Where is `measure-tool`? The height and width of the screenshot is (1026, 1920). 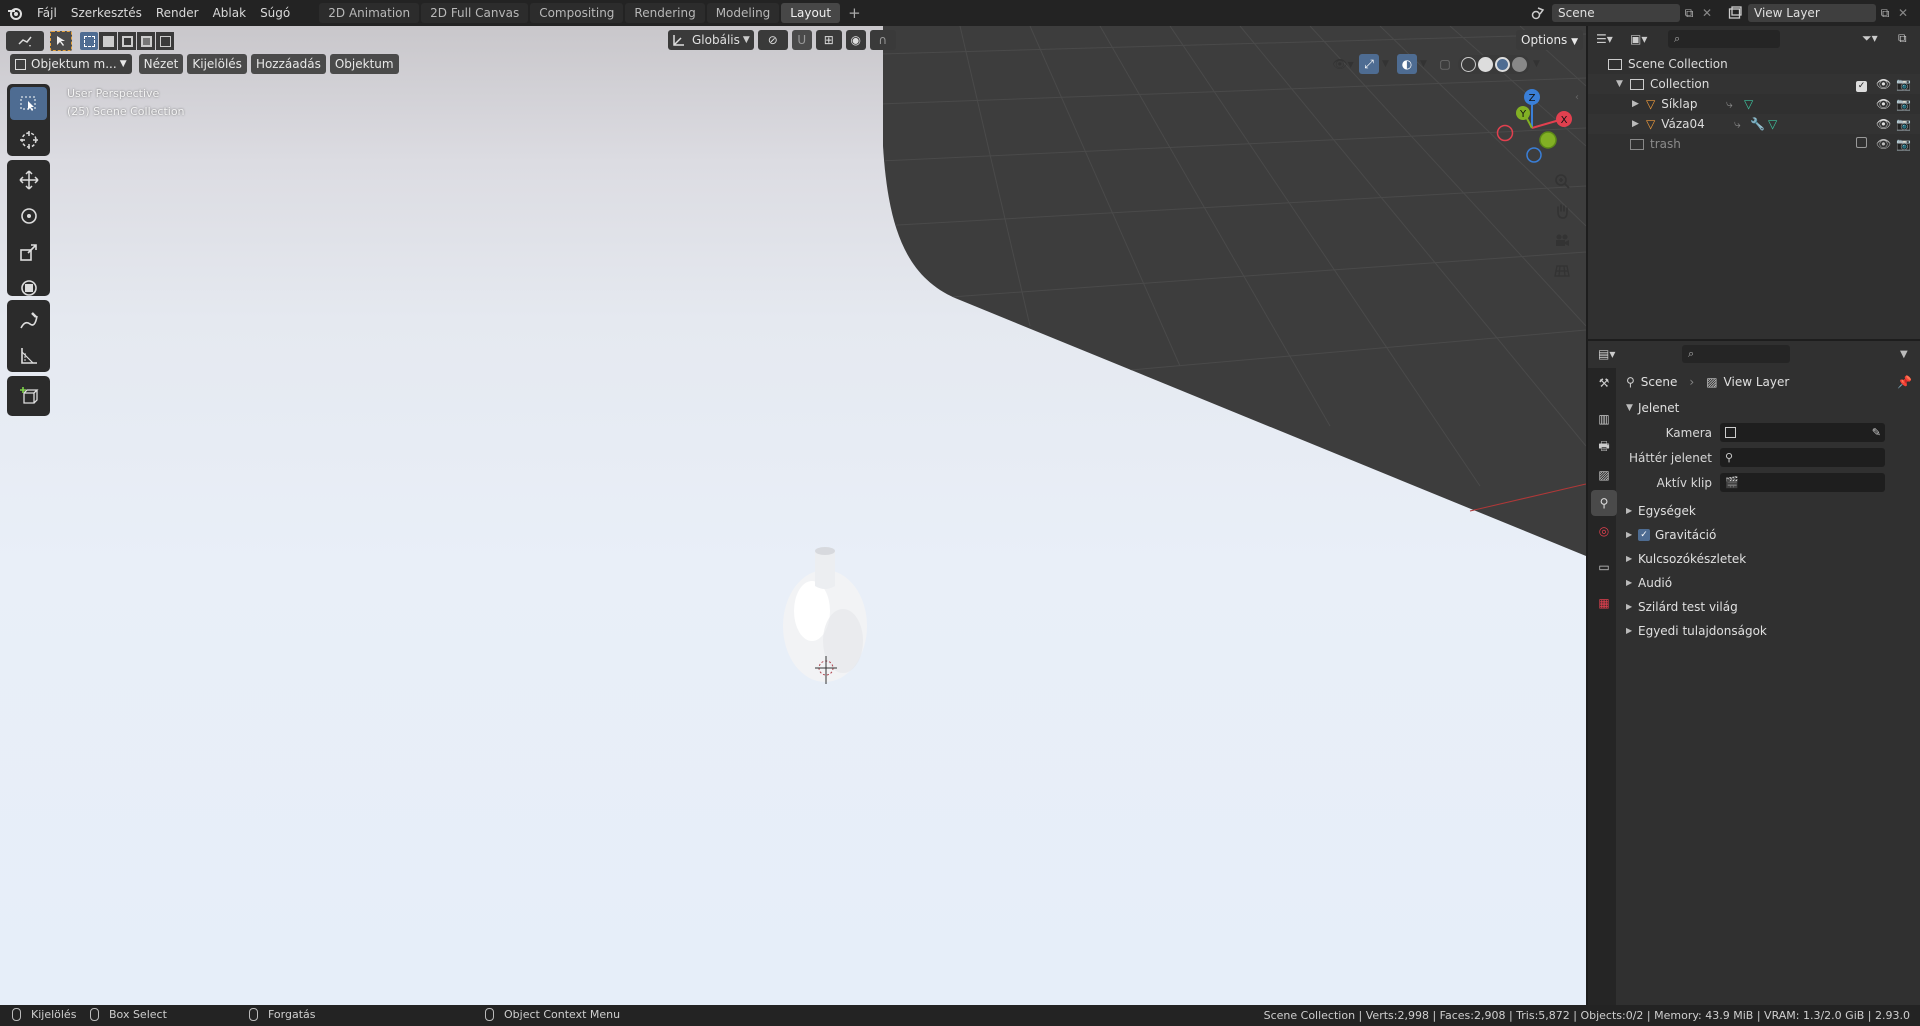 measure-tool is located at coordinates (28, 355).